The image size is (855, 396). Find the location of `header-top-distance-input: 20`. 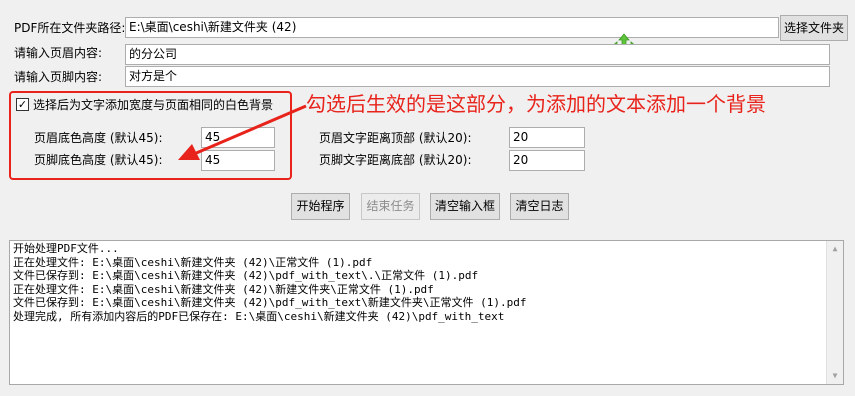

header-top-distance-input: 20 is located at coordinates (547, 137).